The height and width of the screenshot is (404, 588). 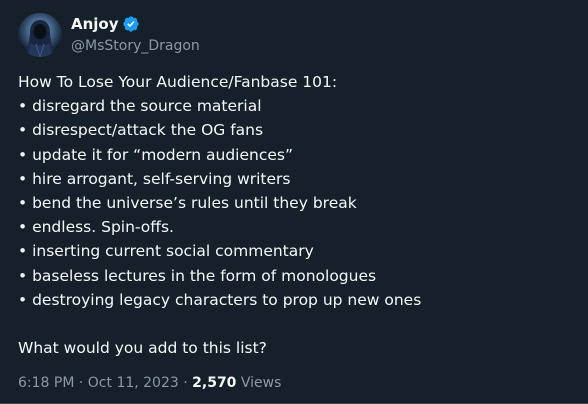 What do you see at coordinates (154, 178) in the screenshot?
I see `list-item: • hire arrogant, self-serving writers` at bounding box center [154, 178].